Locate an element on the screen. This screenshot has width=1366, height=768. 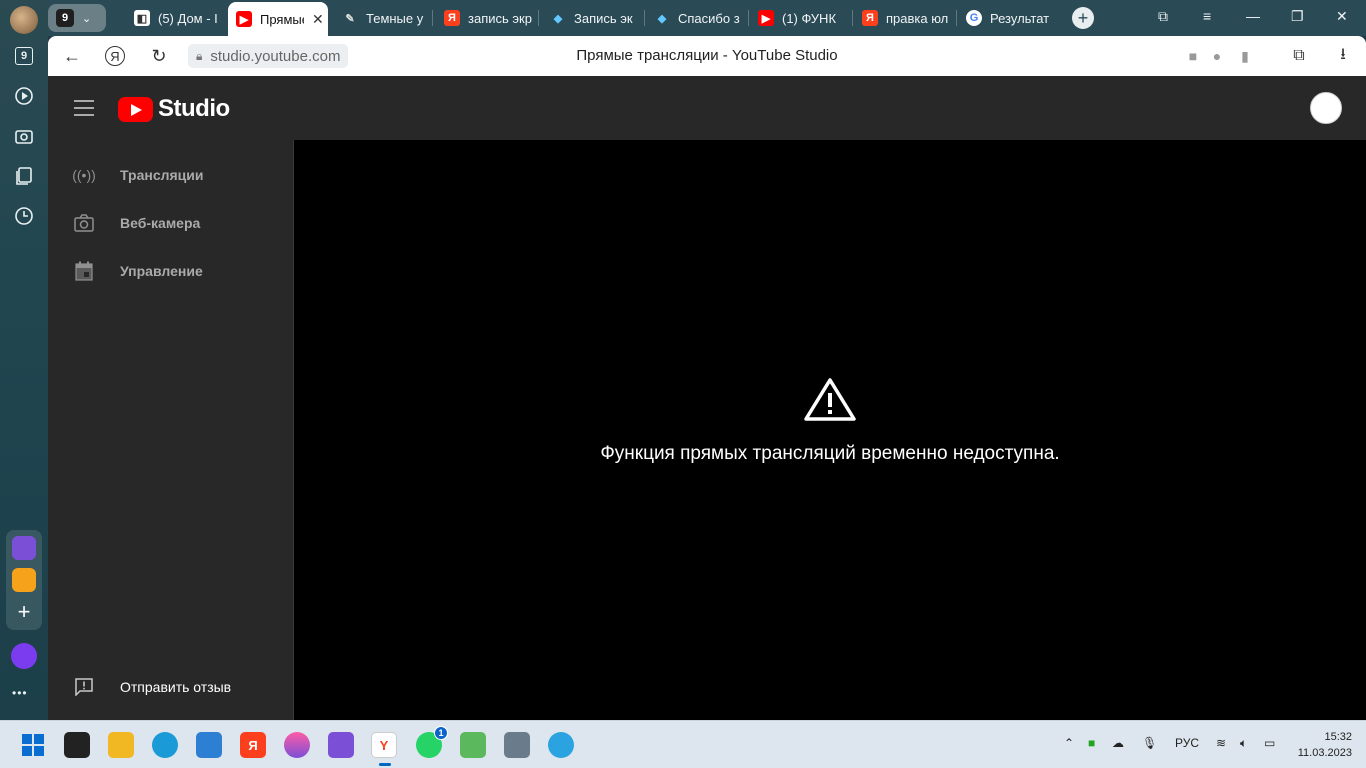
feedback-label: Отправить отзыв is located at coordinates (176, 687).